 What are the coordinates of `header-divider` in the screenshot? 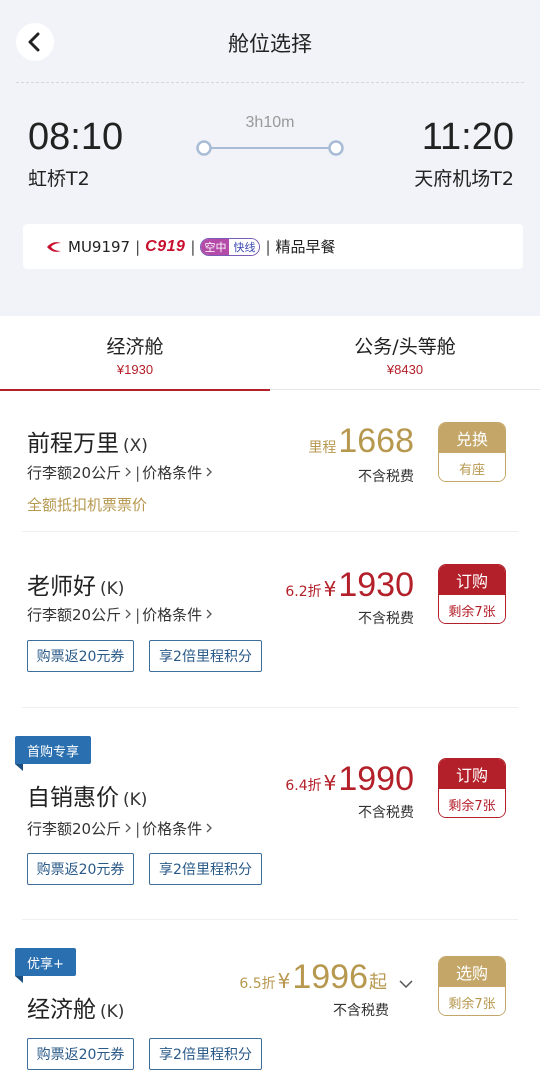 It's located at (270, 82).